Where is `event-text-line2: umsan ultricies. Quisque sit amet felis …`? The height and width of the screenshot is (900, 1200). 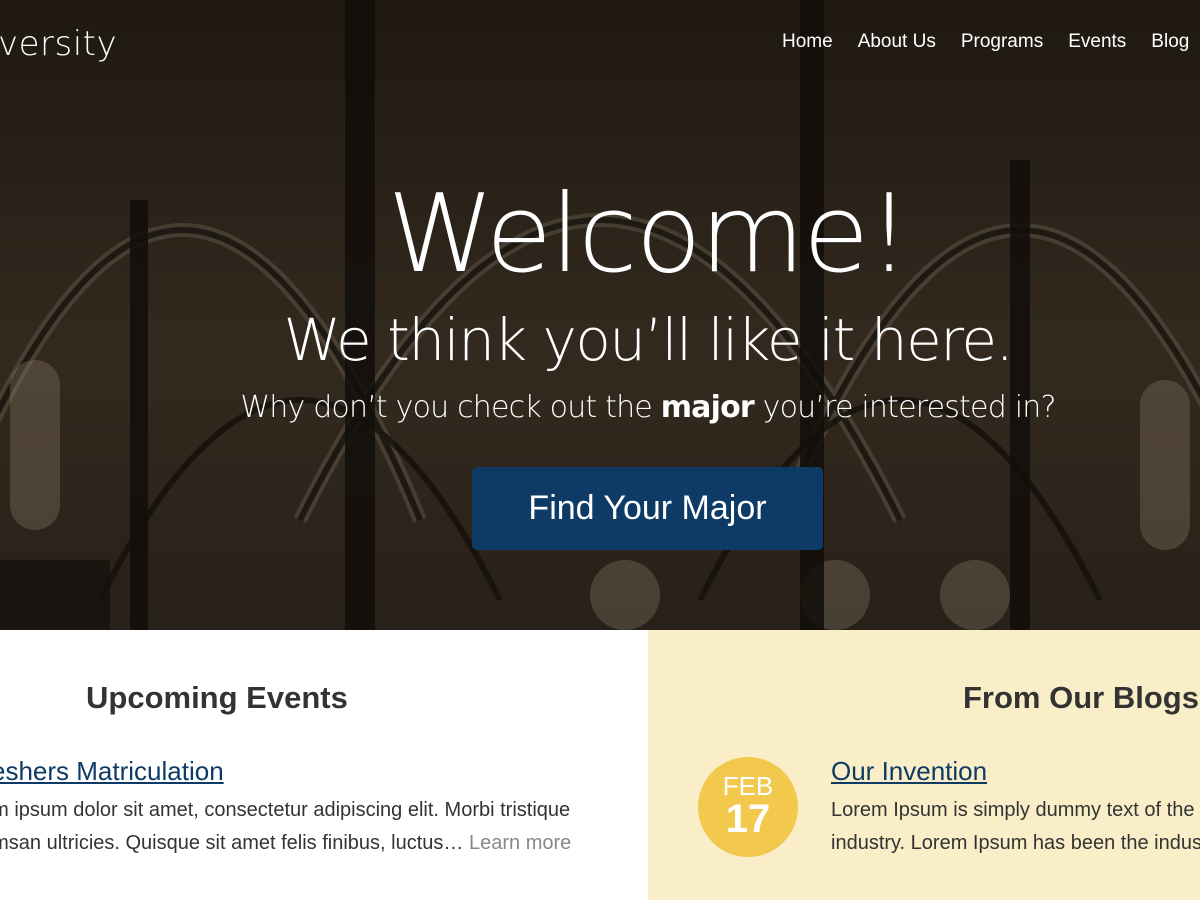 event-text-line2: umsan ultricies. Quisque sit amet felis … is located at coordinates (232, 843).